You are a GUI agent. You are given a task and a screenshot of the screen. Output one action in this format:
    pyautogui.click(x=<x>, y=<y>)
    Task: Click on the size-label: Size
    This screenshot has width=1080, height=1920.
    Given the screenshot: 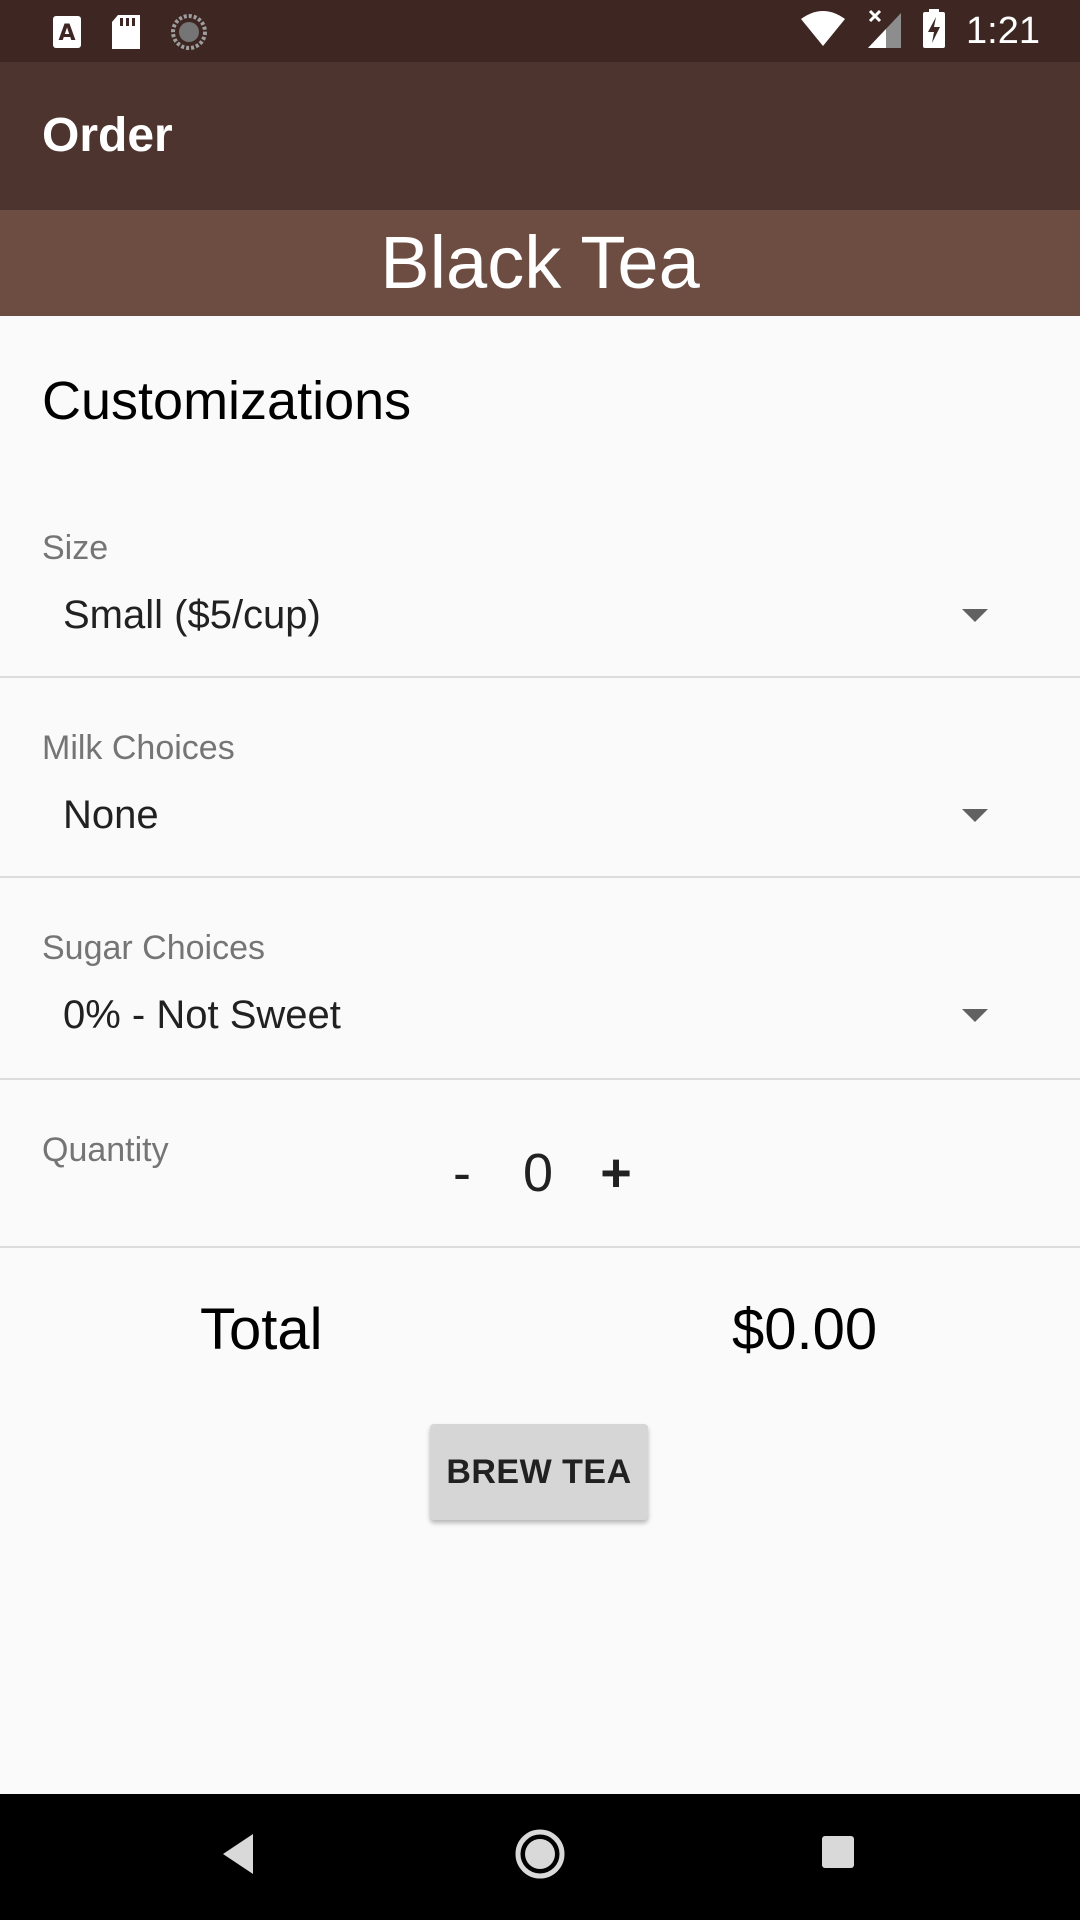 What is the action you would take?
    pyautogui.click(x=75, y=548)
    